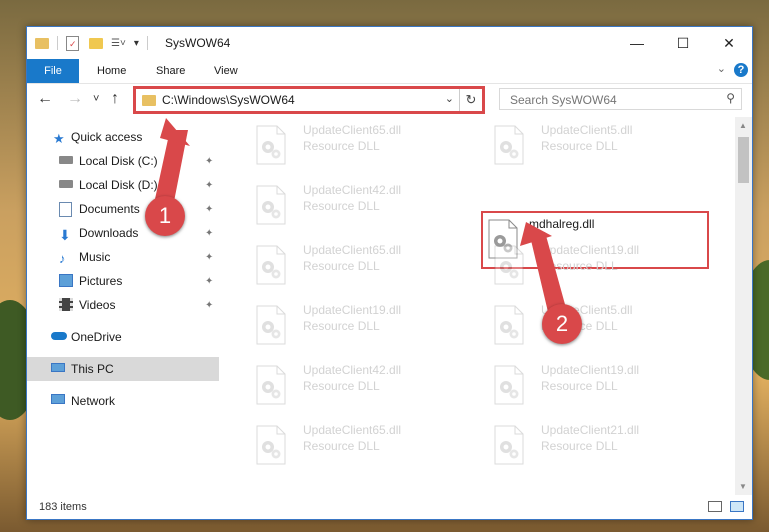  I want to click on step-2-badge: 2, so click(562, 324).